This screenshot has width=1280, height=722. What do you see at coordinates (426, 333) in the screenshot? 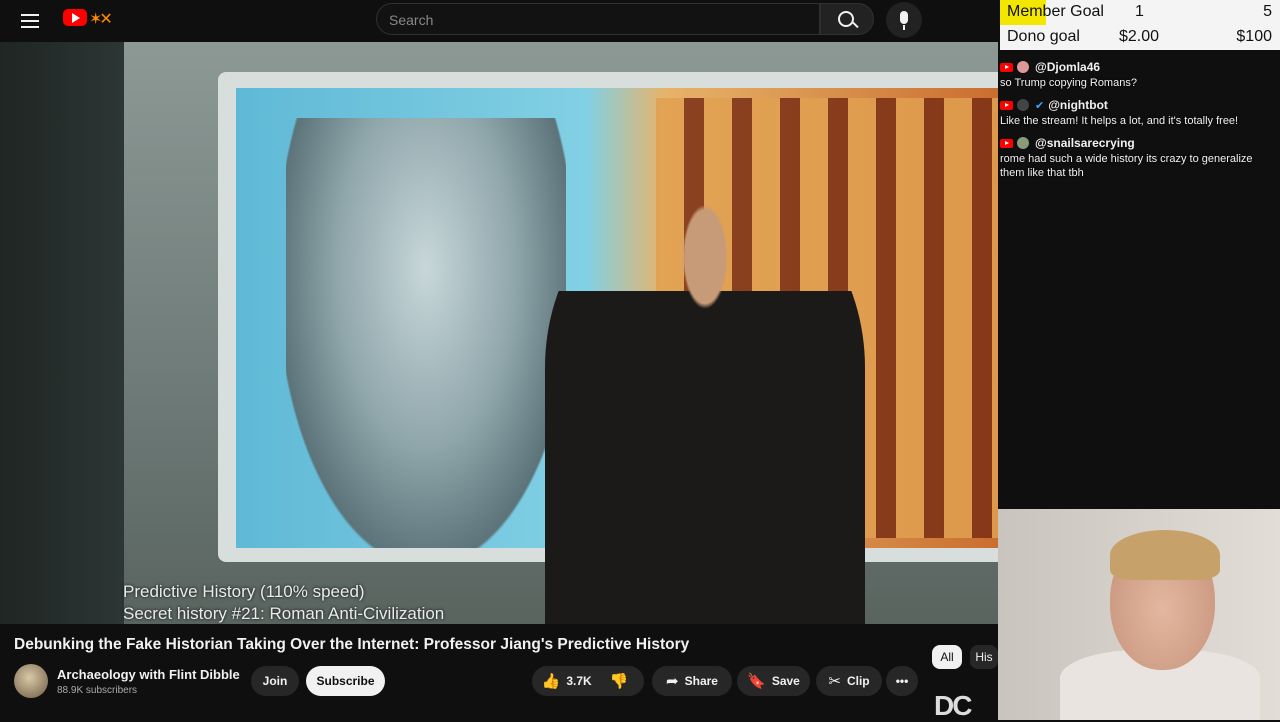
I see `statue-bust` at bounding box center [426, 333].